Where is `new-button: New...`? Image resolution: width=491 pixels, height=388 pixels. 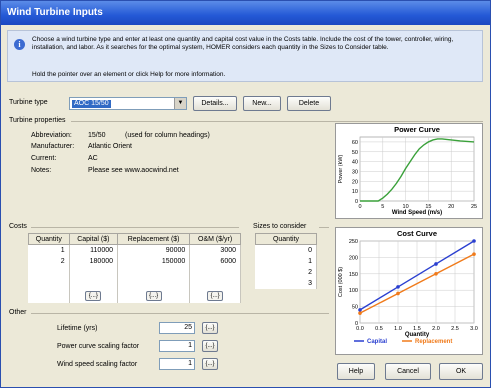
new-button: New... is located at coordinates (262, 103).